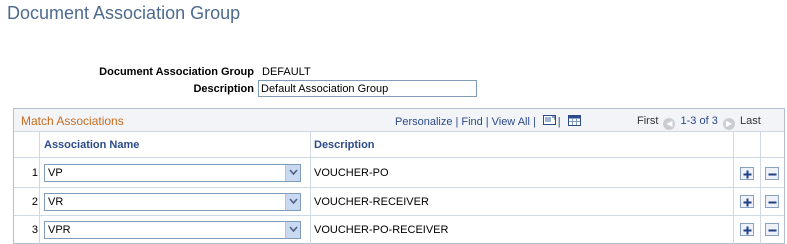 The height and width of the screenshot is (244, 787). What do you see at coordinates (423, 122) in the screenshot?
I see `personalize-link: Personalize` at bounding box center [423, 122].